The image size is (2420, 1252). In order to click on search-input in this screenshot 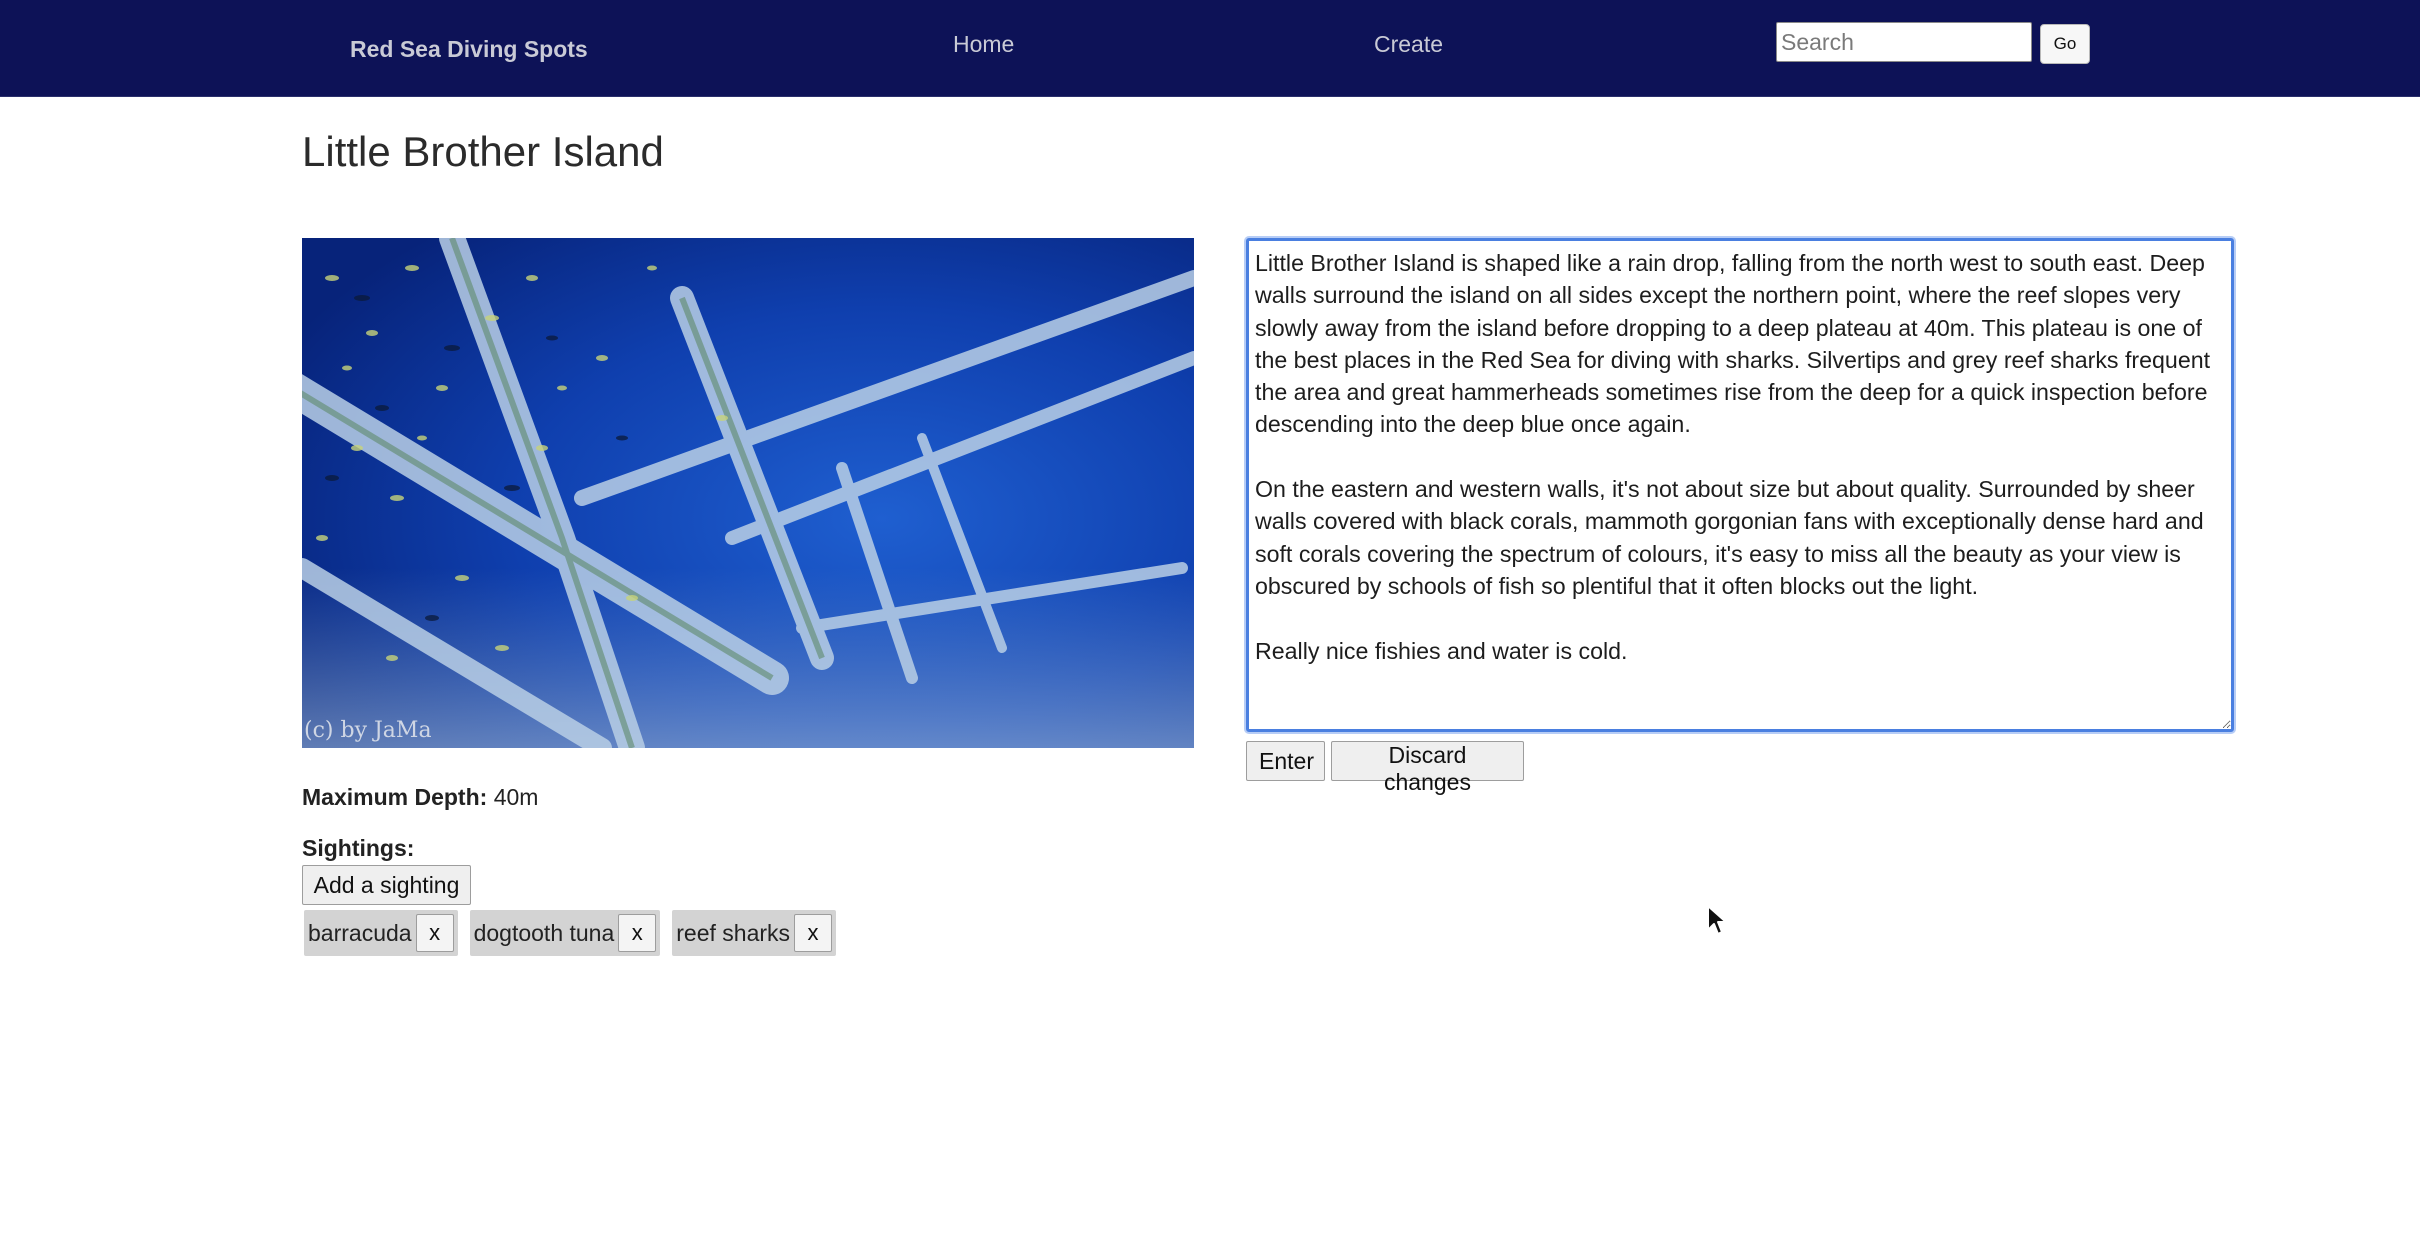, I will do `click(1904, 42)`.